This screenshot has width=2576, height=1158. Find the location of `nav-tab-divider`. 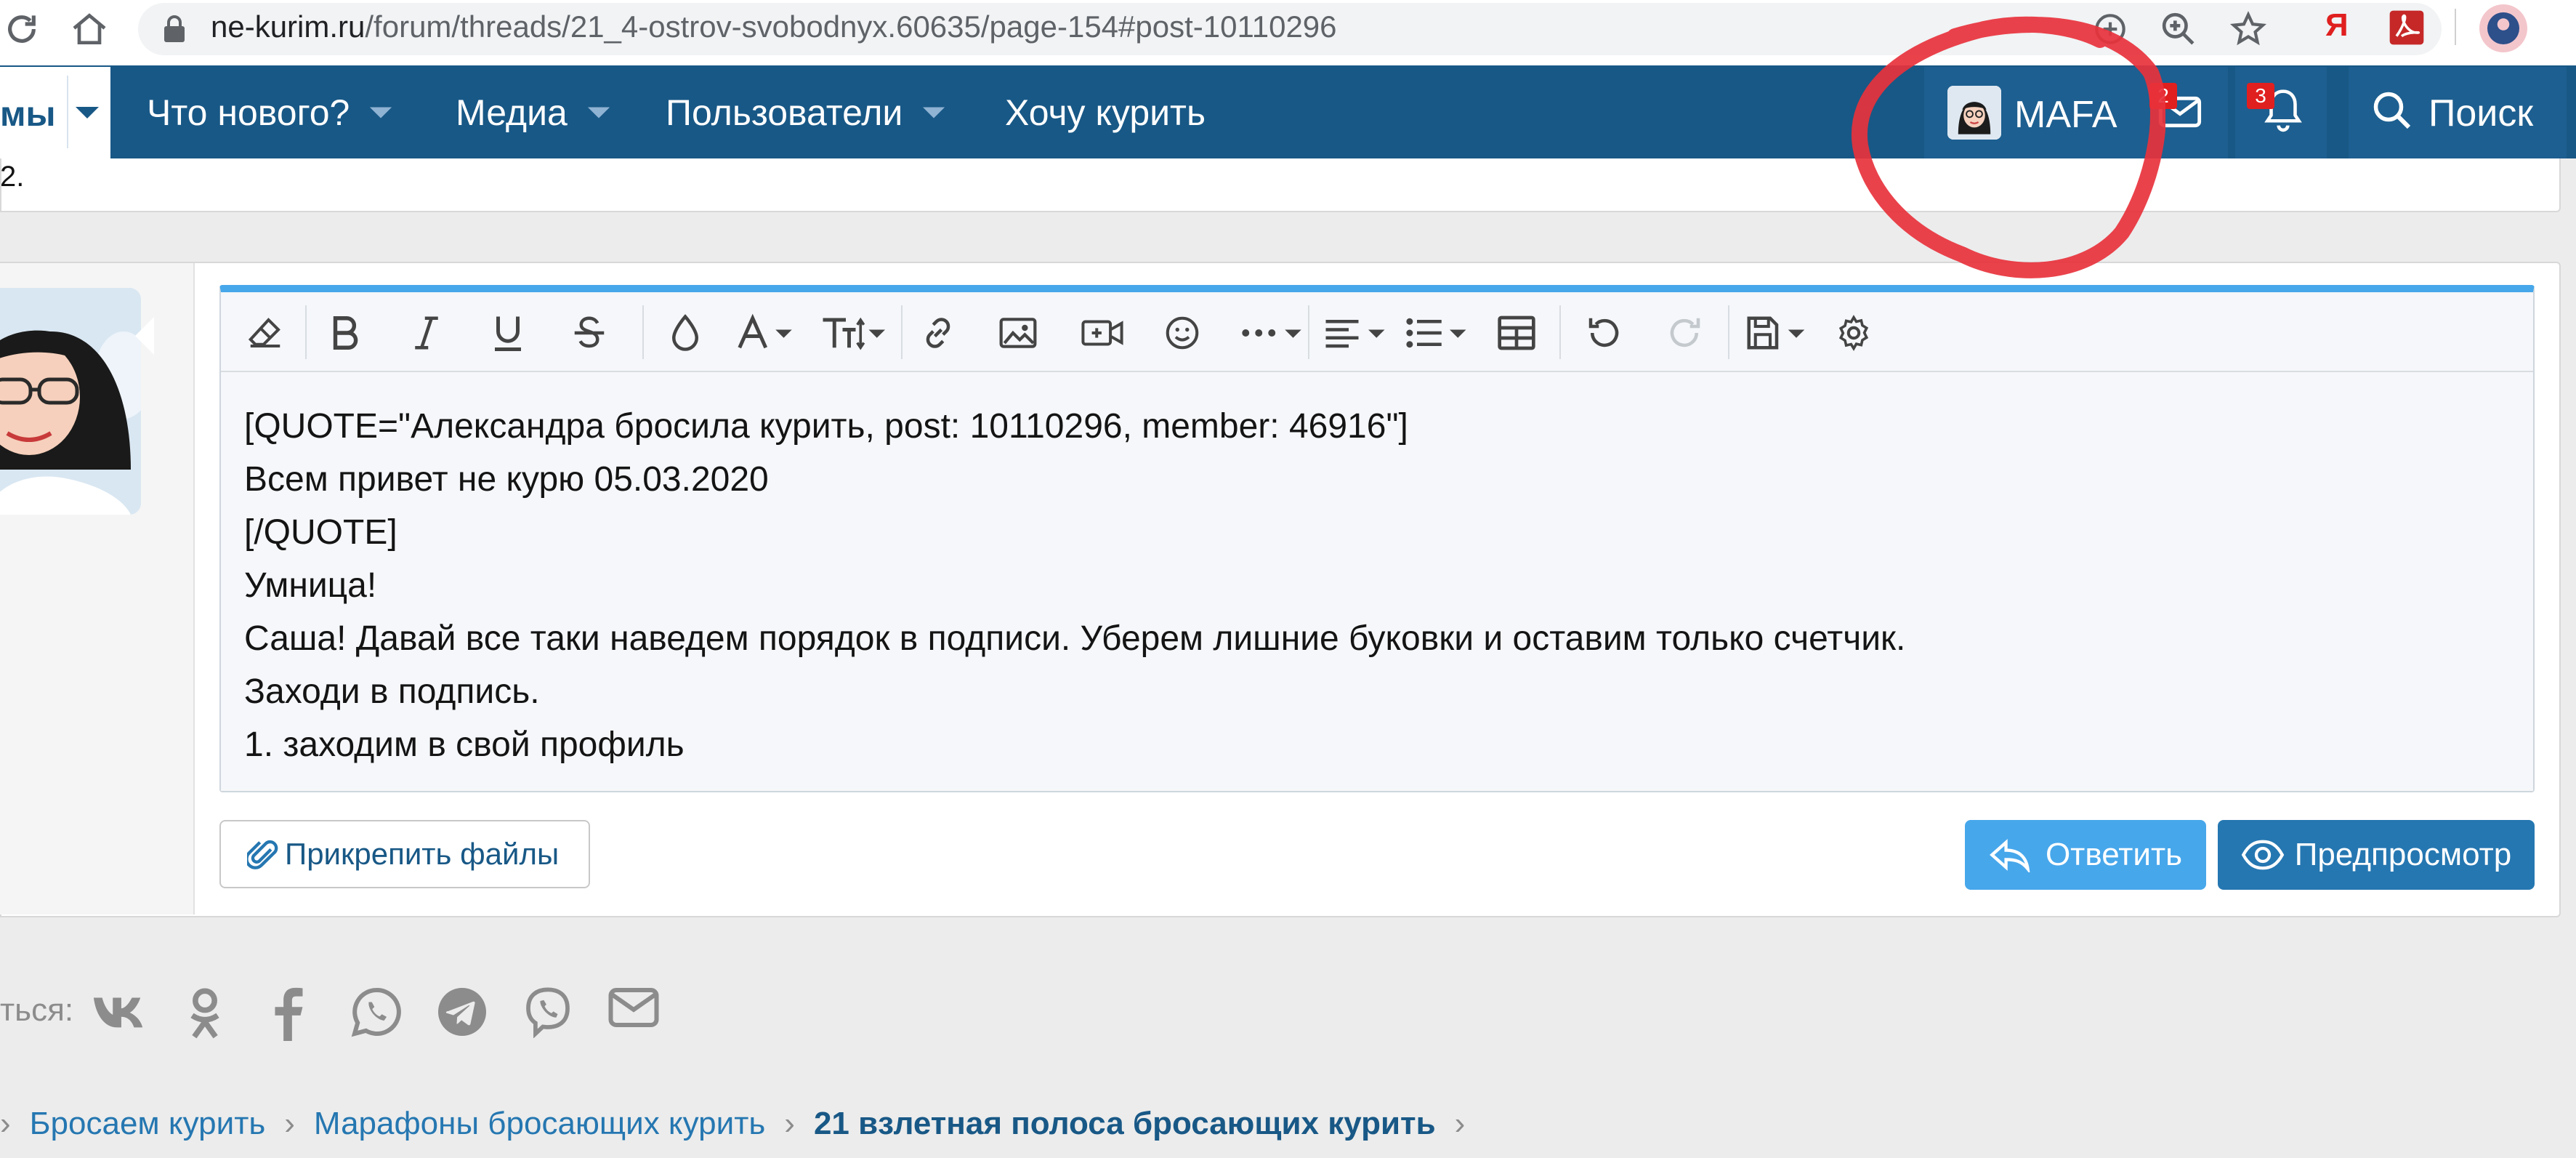

nav-tab-divider is located at coordinates (67, 112).